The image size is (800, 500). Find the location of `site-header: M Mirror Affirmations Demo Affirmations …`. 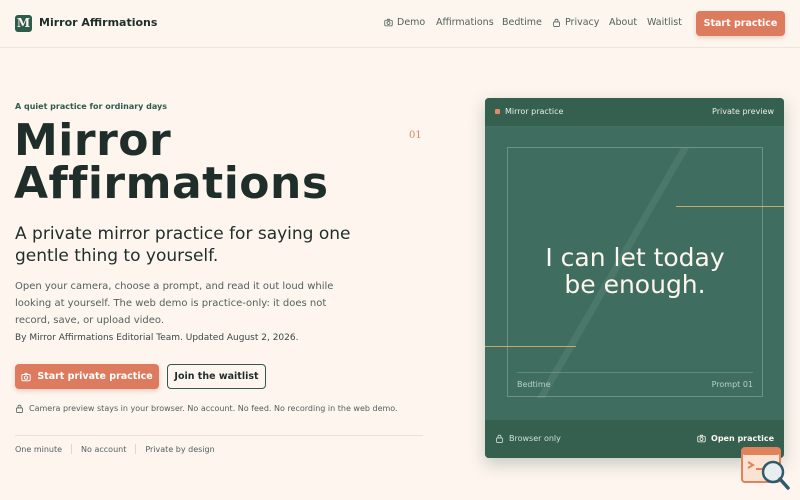

site-header: M Mirror Affirmations Demo Affirmations … is located at coordinates (400, 24).